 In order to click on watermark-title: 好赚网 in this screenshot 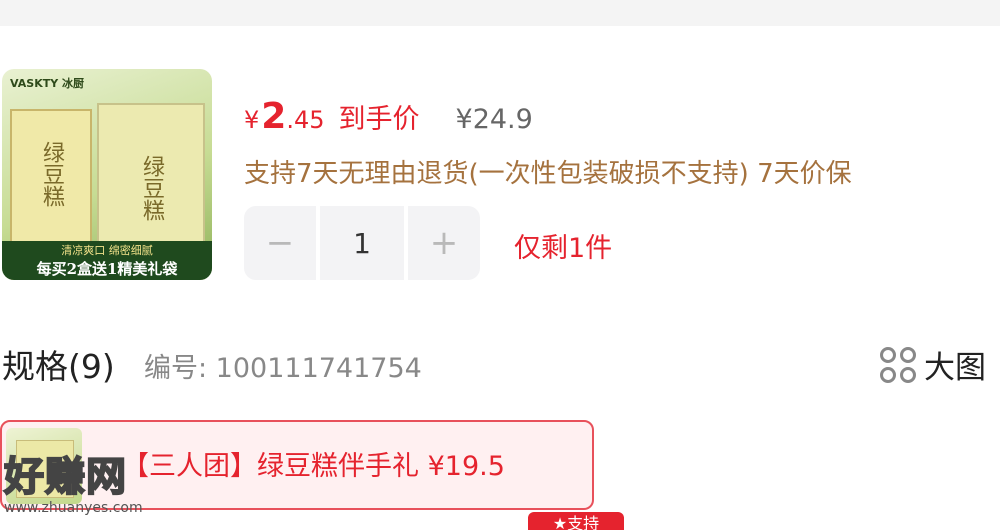, I will do `click(65, 477)`.